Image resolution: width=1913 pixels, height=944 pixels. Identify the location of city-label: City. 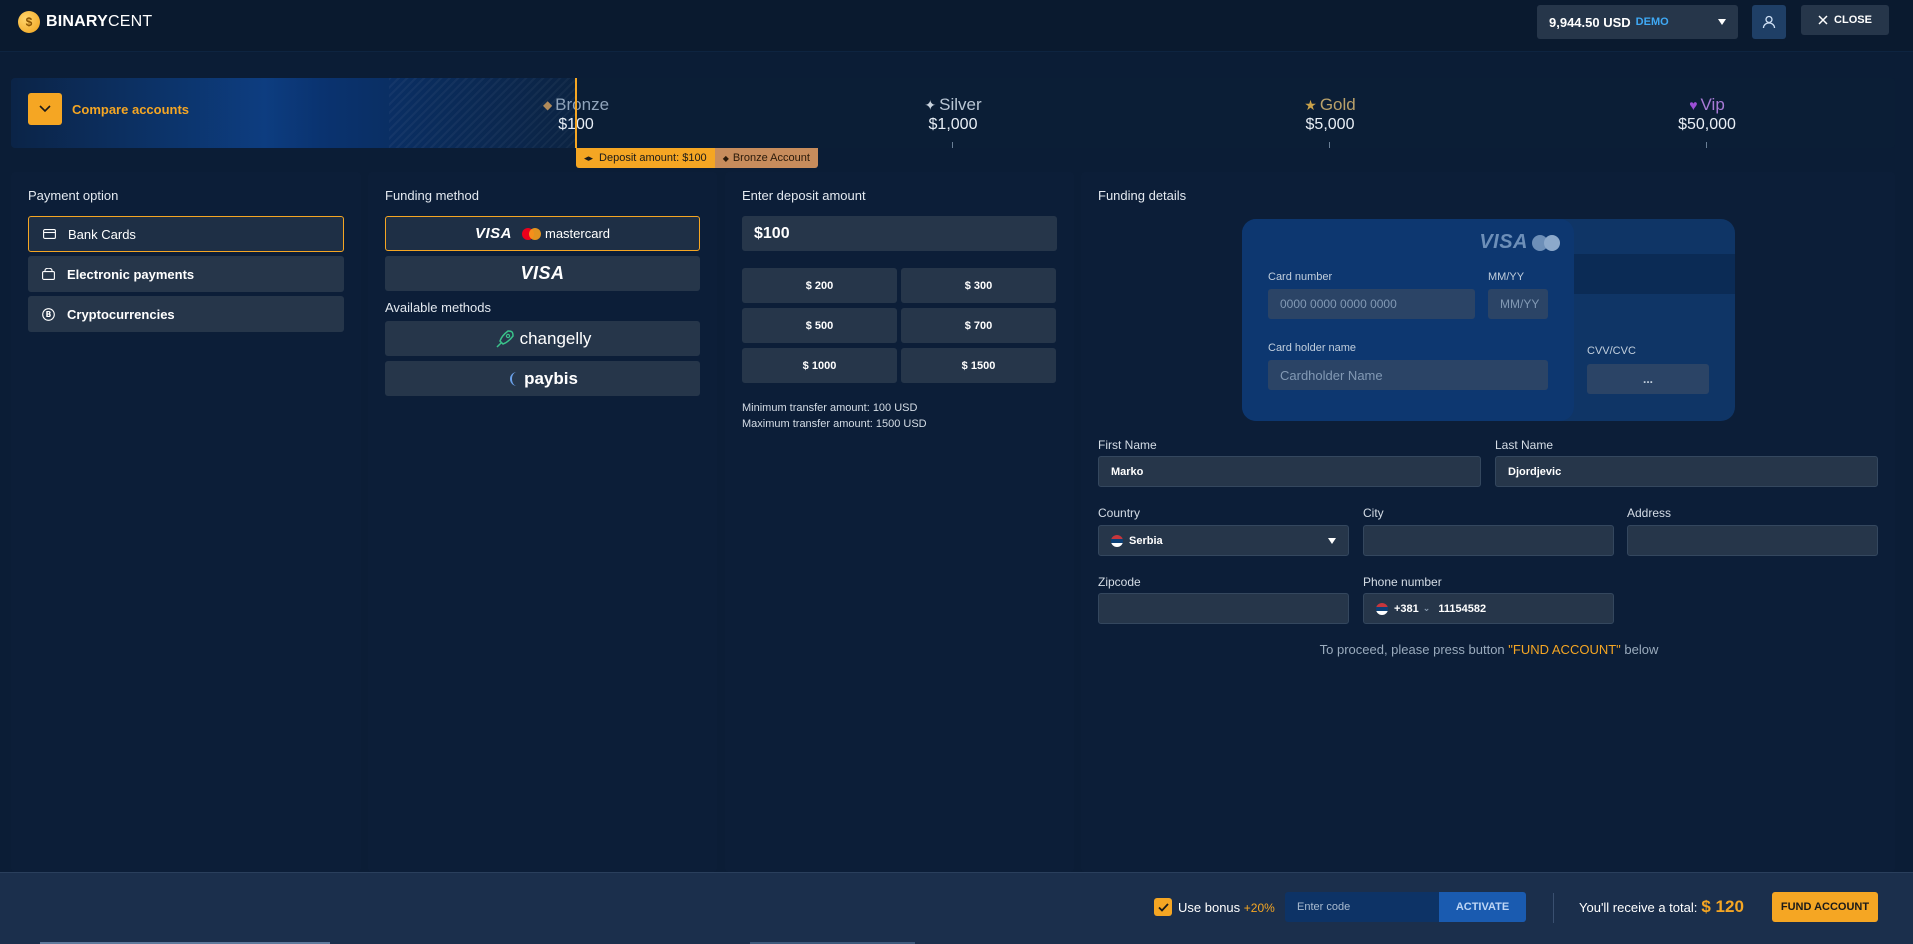
(1373, 513).